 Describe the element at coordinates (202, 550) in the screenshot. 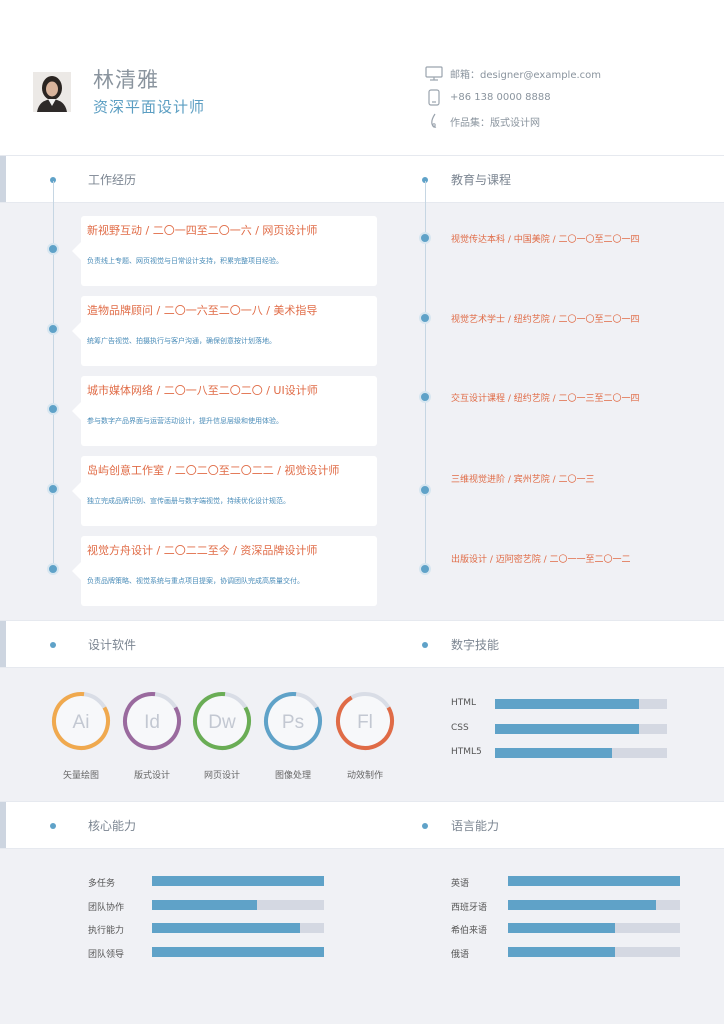

I see `work-entry-title: 视觉方舟设计 / 二〇二二至今 / 资深品牌设计师` at that location.